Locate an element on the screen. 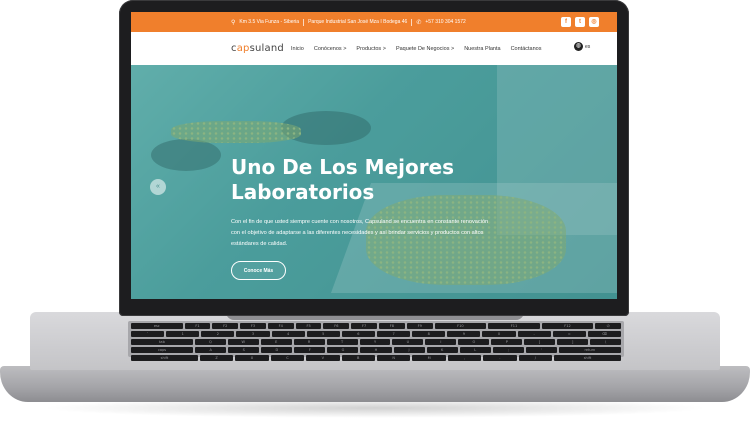 The width and height of the screenshot is (750, 429). keyboard-key: Y is located at coordinates (375, 342).